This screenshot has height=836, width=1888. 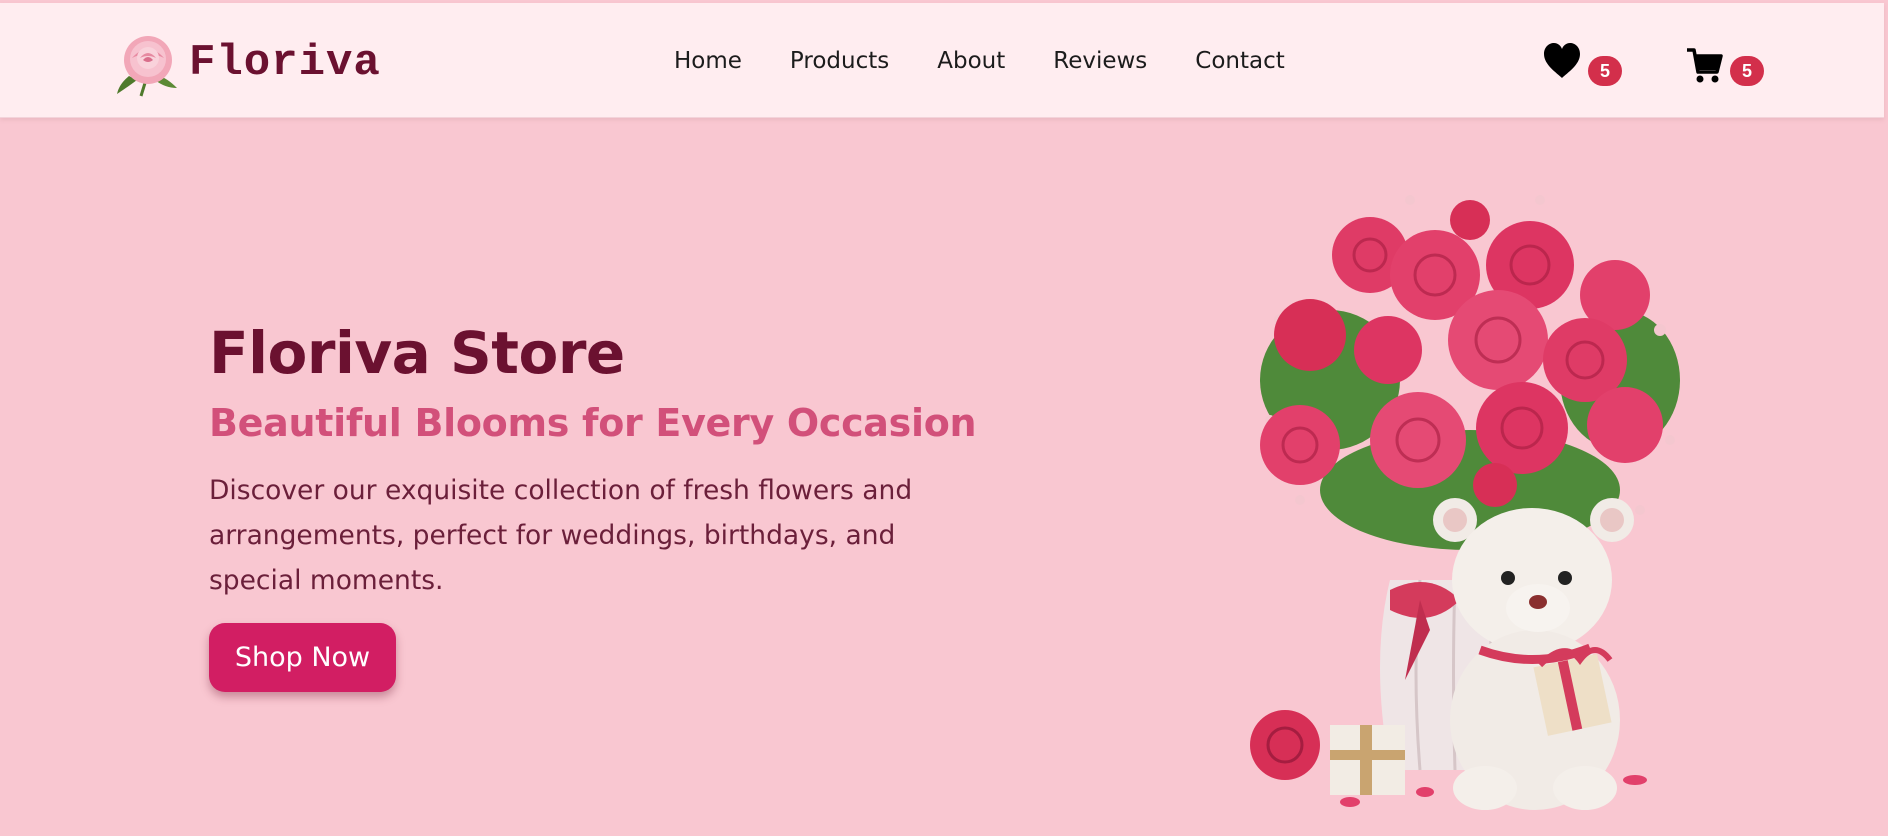 I want to click on hero-title: Floriva Store, so click(x=417, y=353).